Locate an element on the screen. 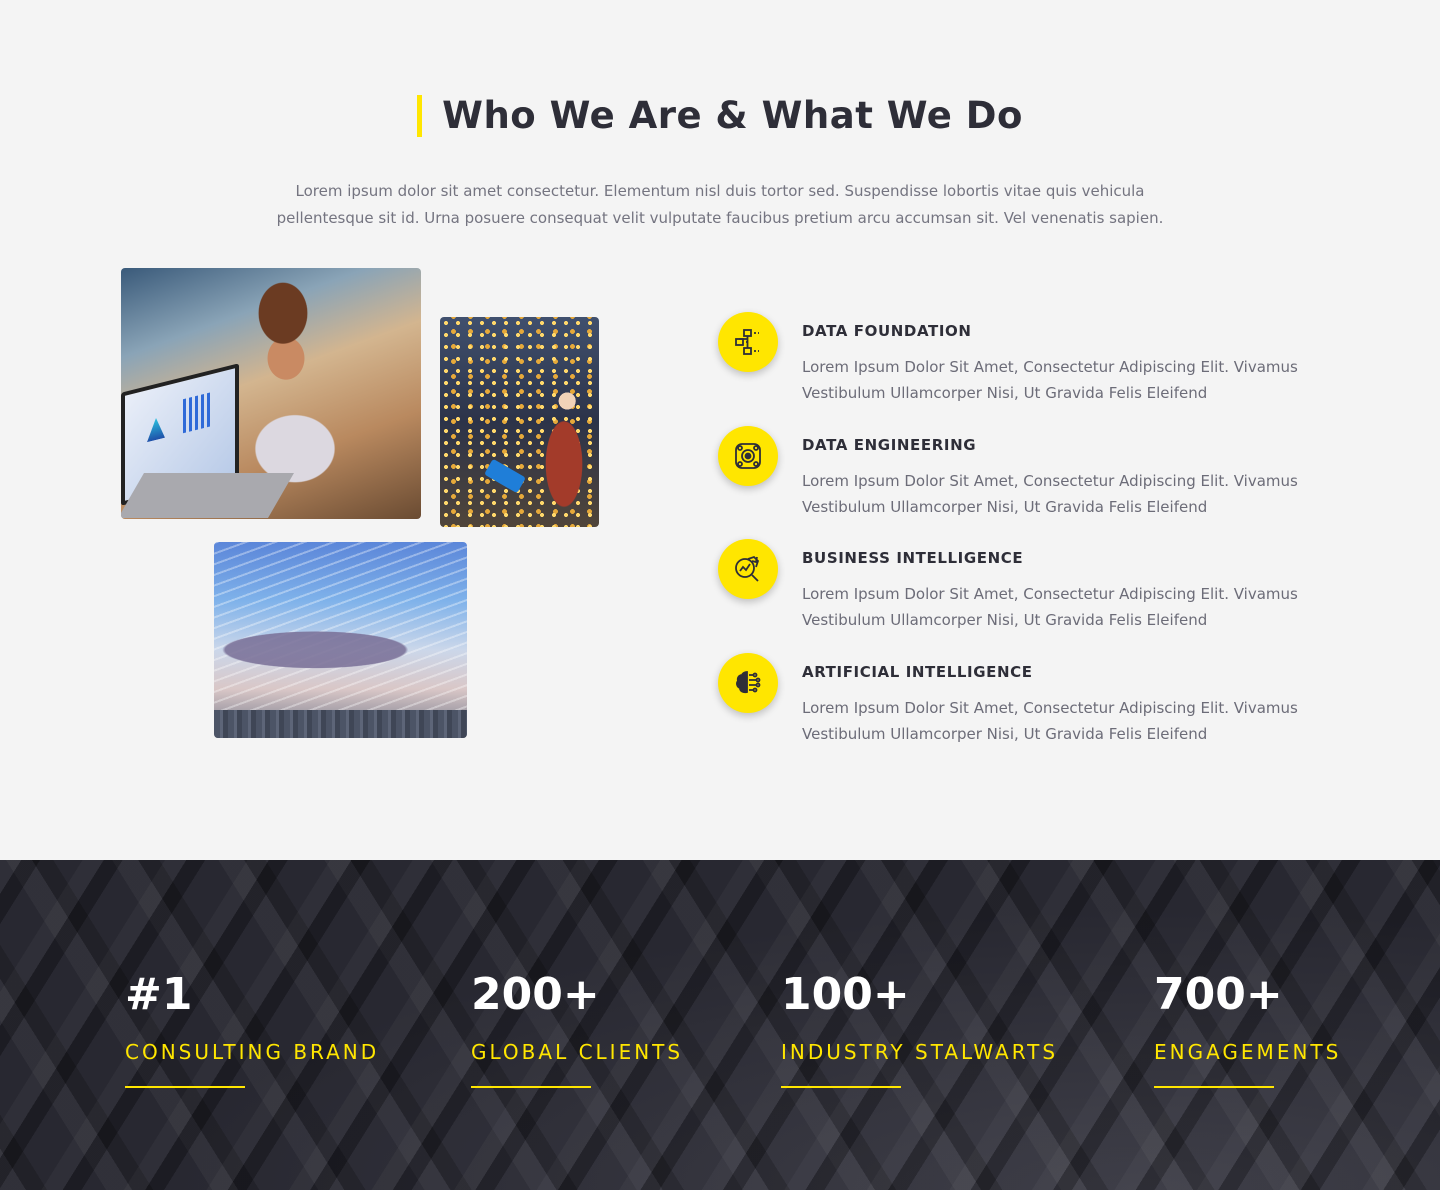 This screenshot has height=1190, width=1440. section-title: Who We Are & What We Do is located at coordinates (732, 115).